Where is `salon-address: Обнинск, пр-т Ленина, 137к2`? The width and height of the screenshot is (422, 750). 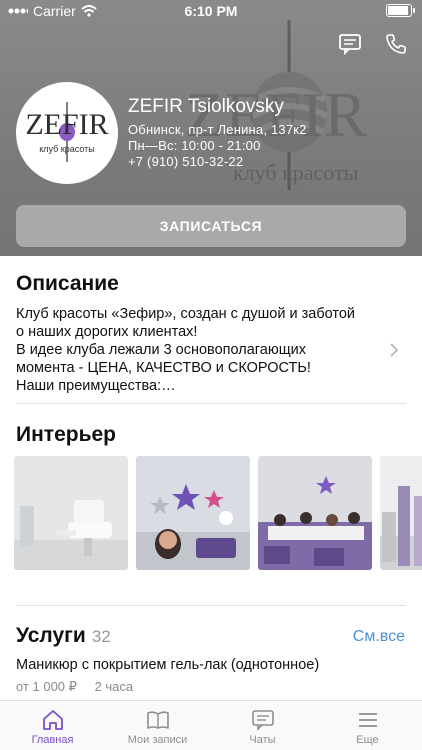
salon-address: Обнинск, пр-т Ленина, 137к2 is located at coordinates (217, 129).